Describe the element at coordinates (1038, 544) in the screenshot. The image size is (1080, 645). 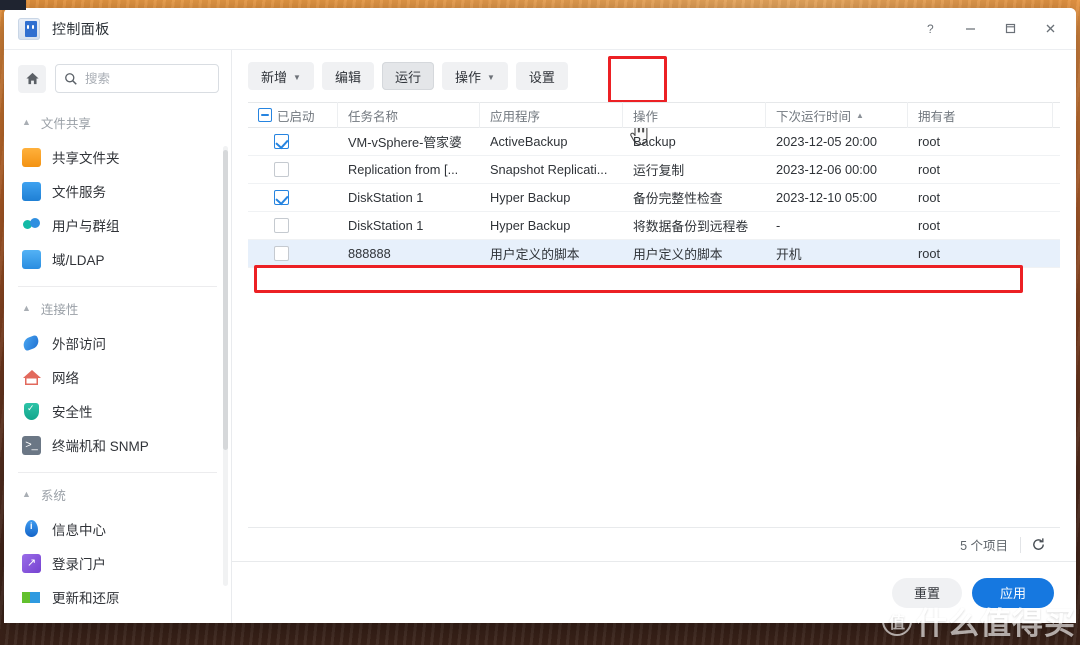
I see `refresh-icon` at that location.